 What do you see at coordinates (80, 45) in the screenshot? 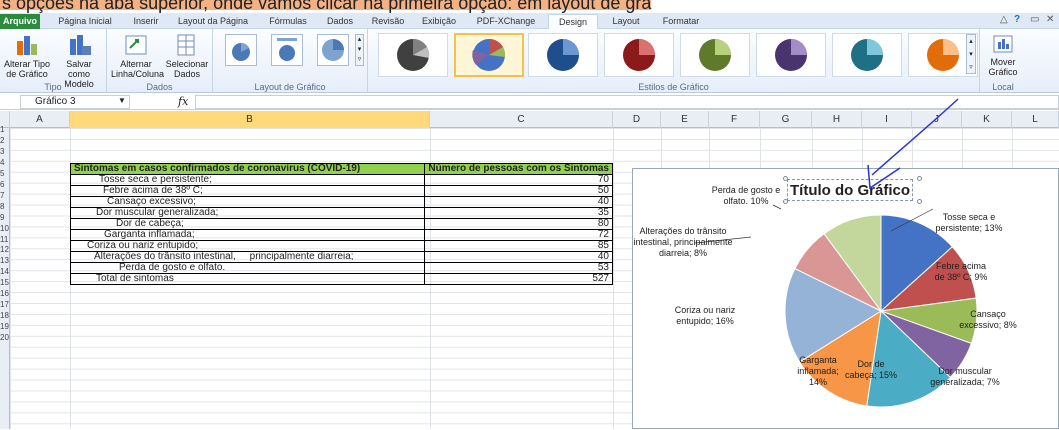
I see `save-template-icon` at bounding box center [80, 45].